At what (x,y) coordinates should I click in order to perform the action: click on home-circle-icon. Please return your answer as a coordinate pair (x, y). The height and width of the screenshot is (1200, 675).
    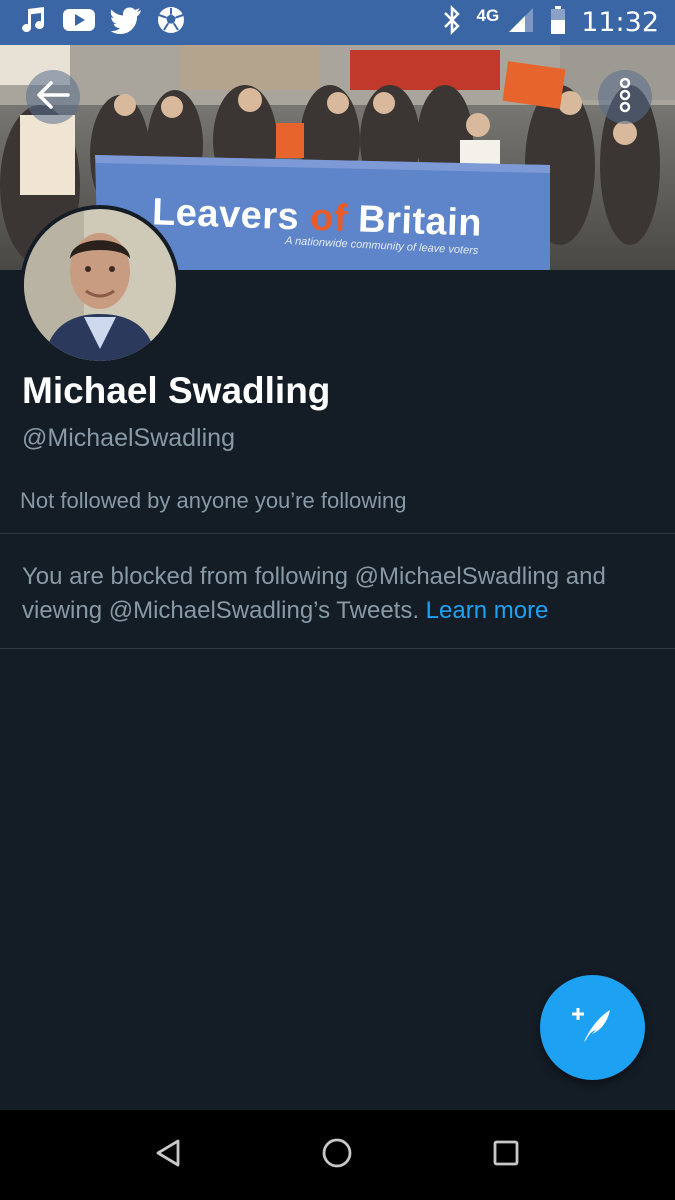
    Looking at the image, I should click on (337, 1155).